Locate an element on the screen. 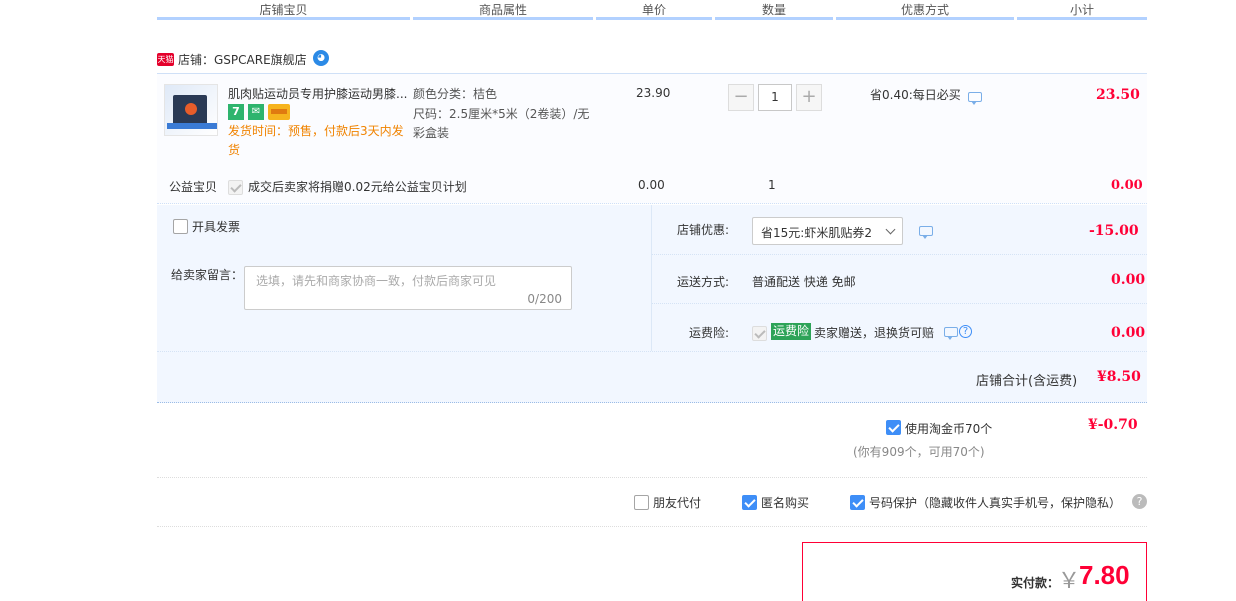 The height and width of the screenshot is (601, 1236). panel-divider is located at coordinates (651, 278).